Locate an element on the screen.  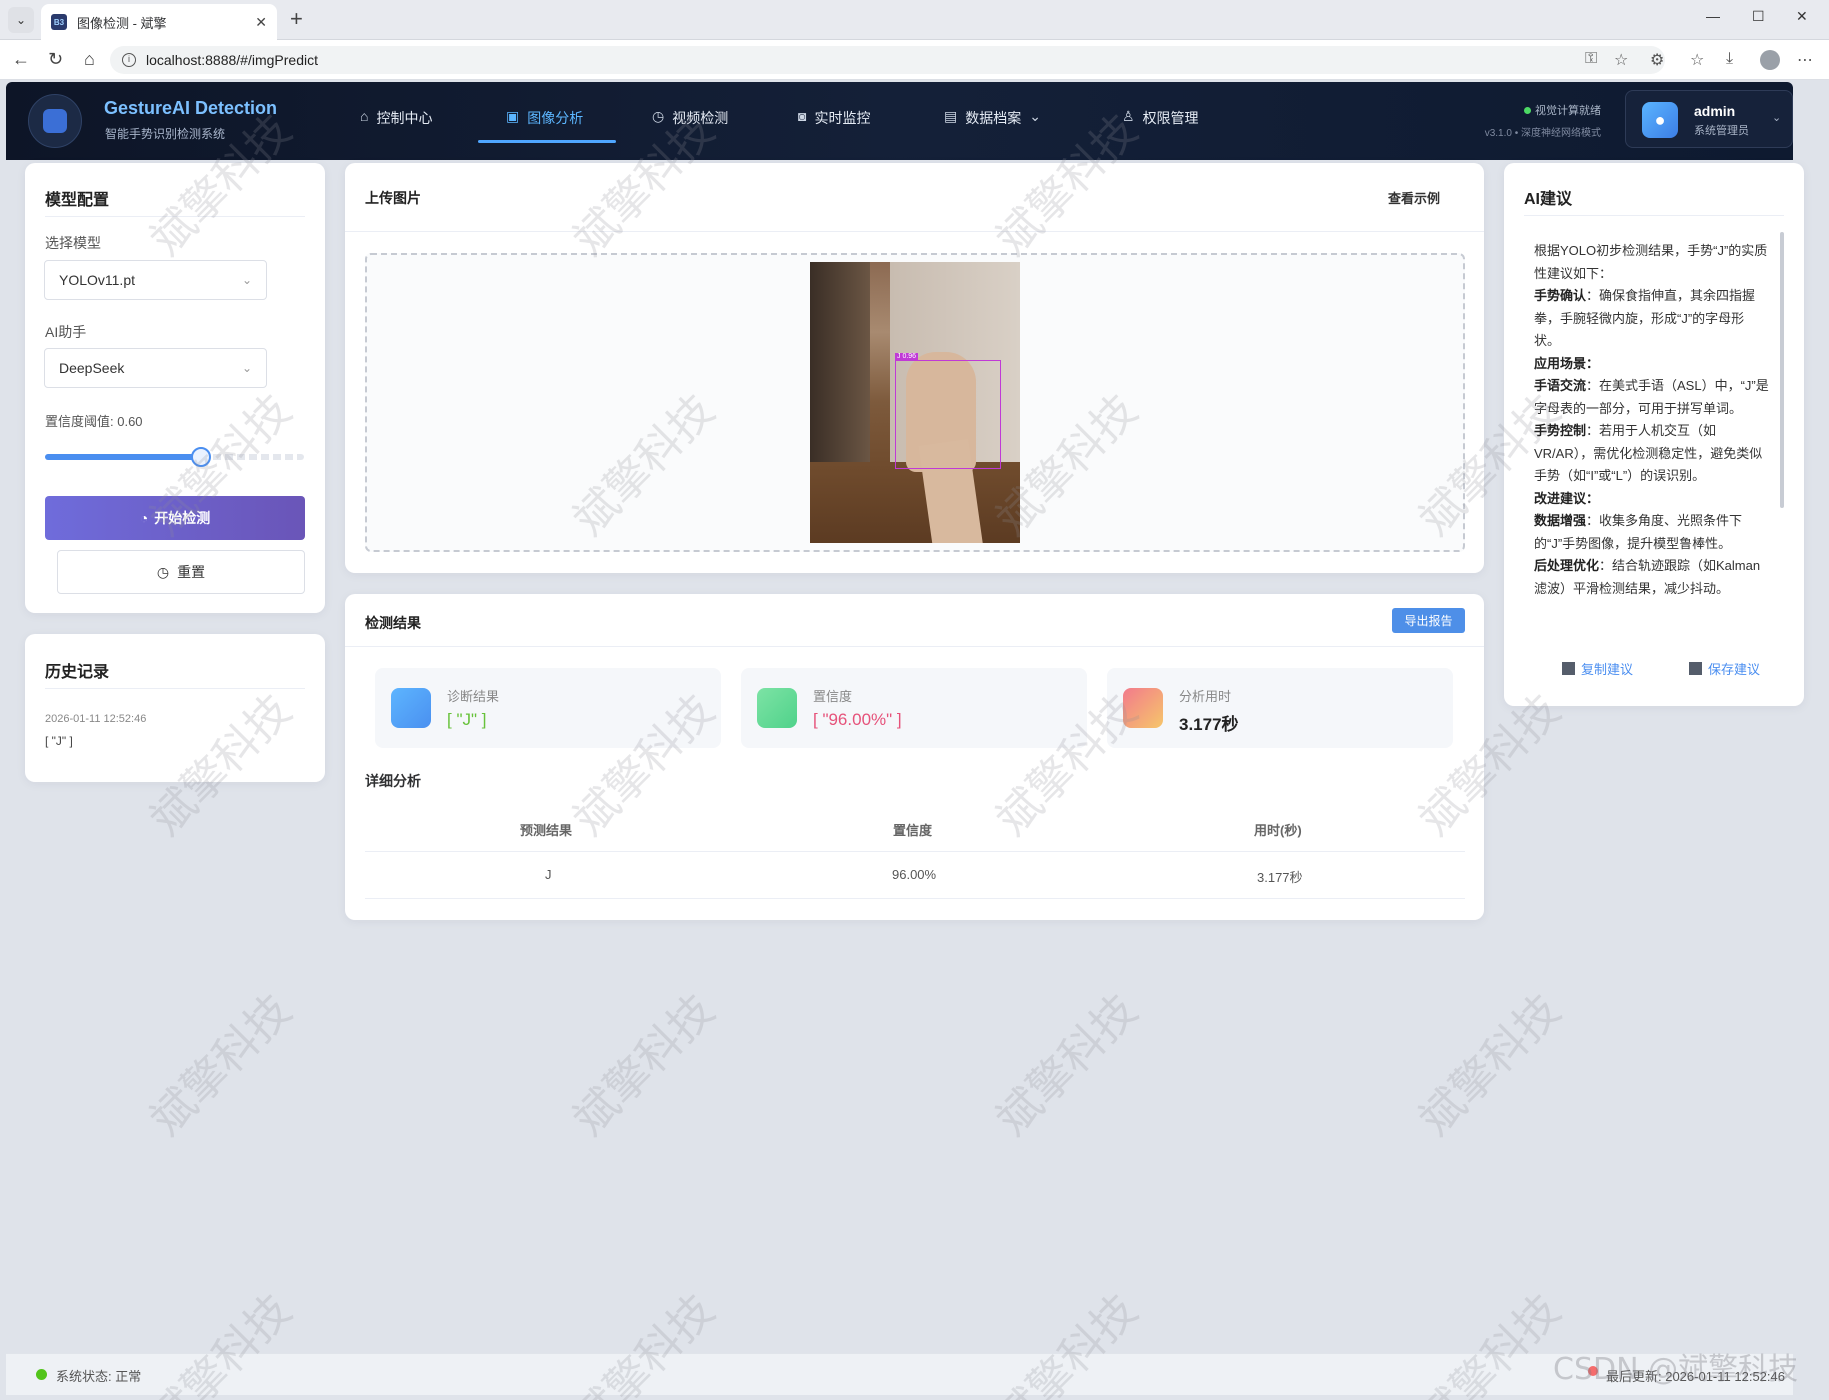
ai-intro: 根据YOLO初步检测结果，手势“J”的实质性建议如下： is located at coordinates (1651, 262).